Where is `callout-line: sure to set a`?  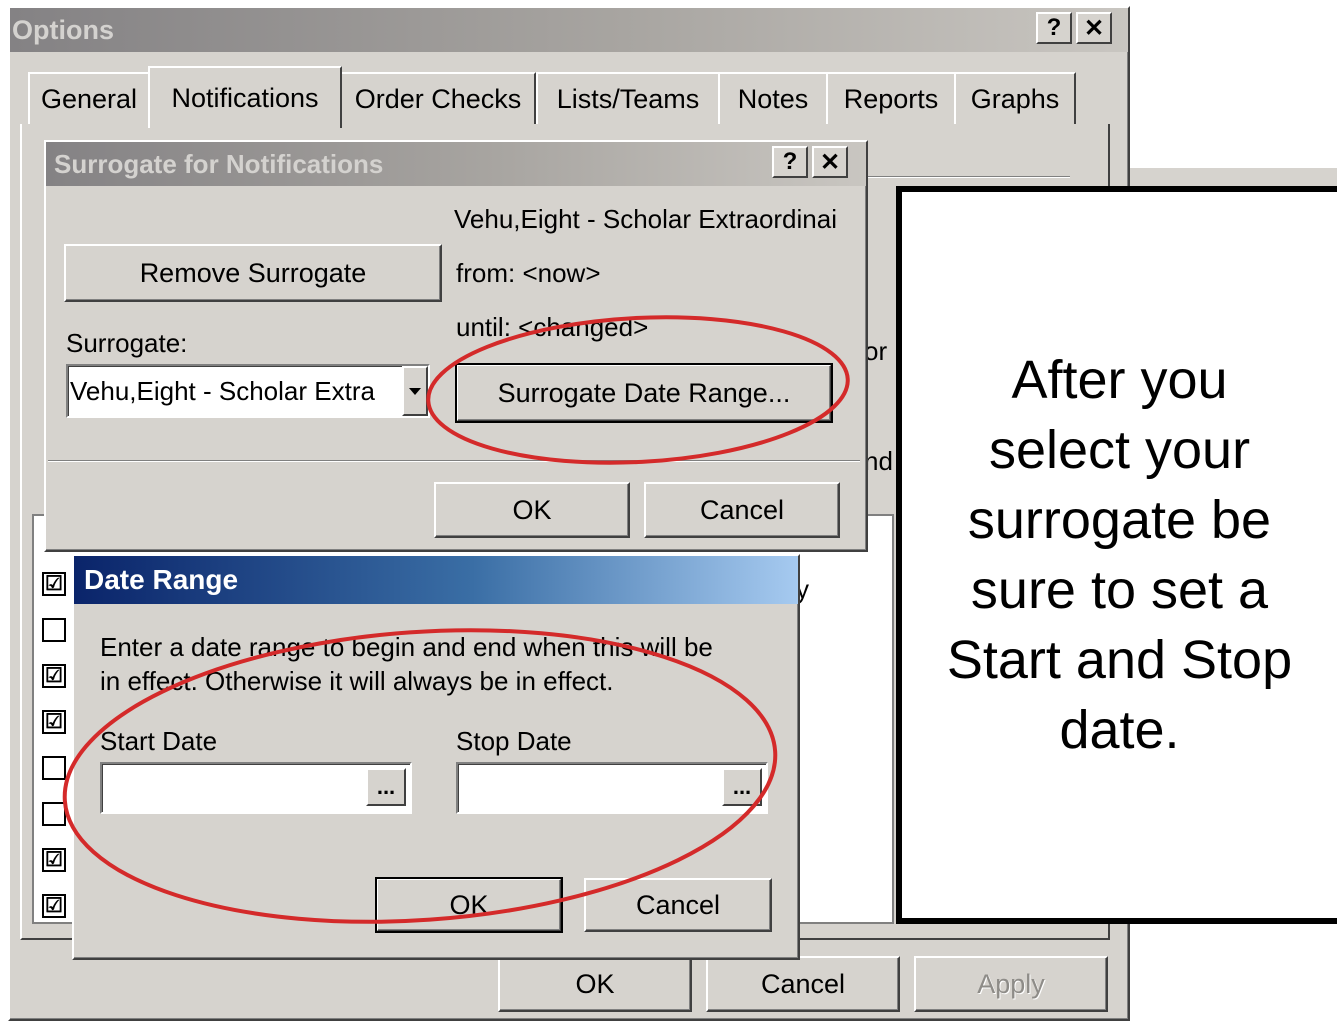
callout-line: sure to set a is located at coordinates (1119, 590).